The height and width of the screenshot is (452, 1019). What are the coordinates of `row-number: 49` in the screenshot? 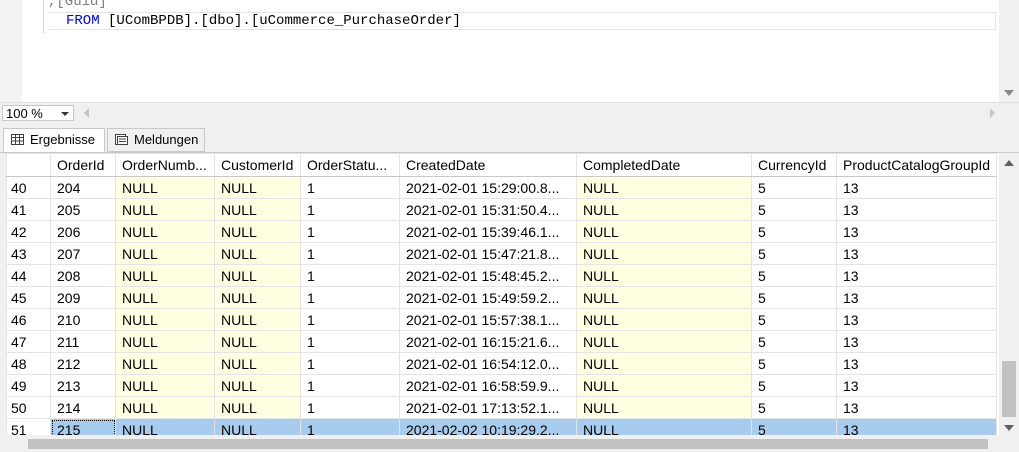 It's located at (28, 385).